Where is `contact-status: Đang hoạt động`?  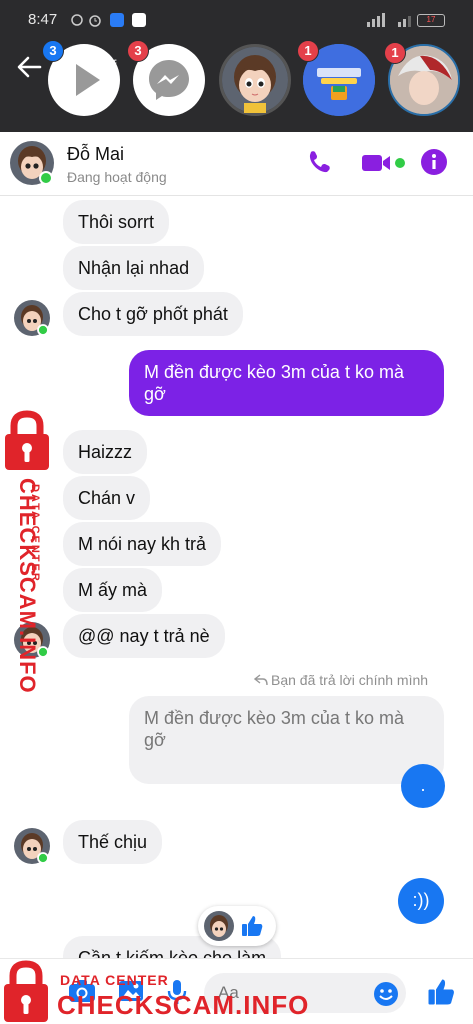
contact-status: Đang hoạt động is located at coordinates (117, 177).